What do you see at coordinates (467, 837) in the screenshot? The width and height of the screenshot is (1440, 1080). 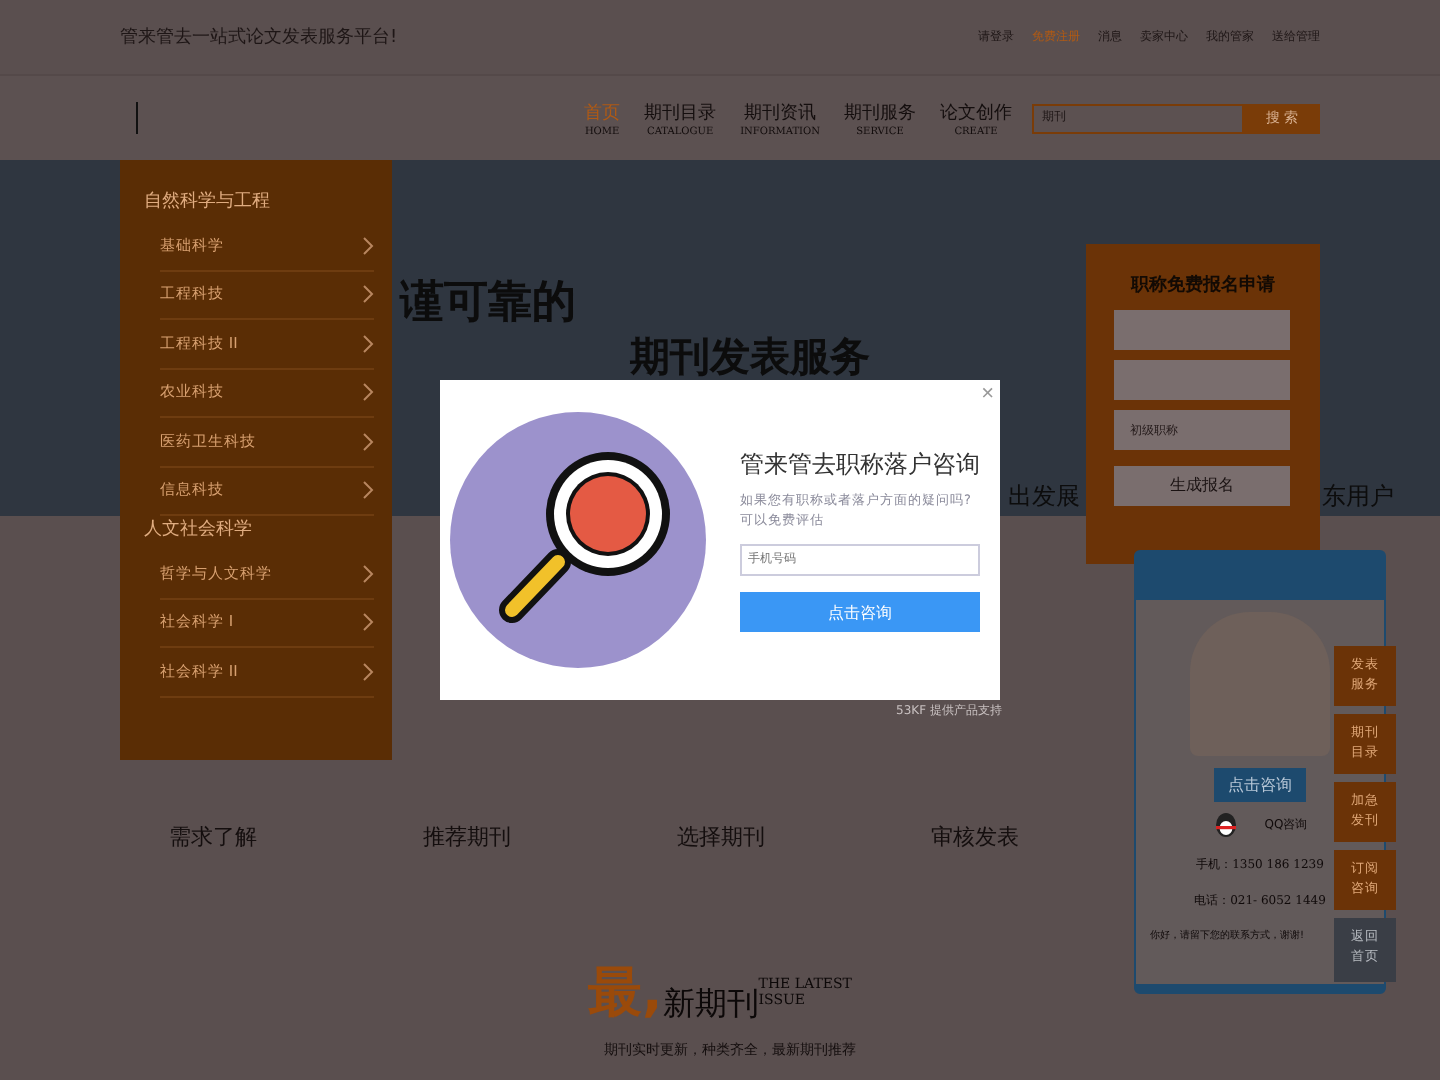 I see `step-label: 推荐期刊` at bounding box center [467, 837].